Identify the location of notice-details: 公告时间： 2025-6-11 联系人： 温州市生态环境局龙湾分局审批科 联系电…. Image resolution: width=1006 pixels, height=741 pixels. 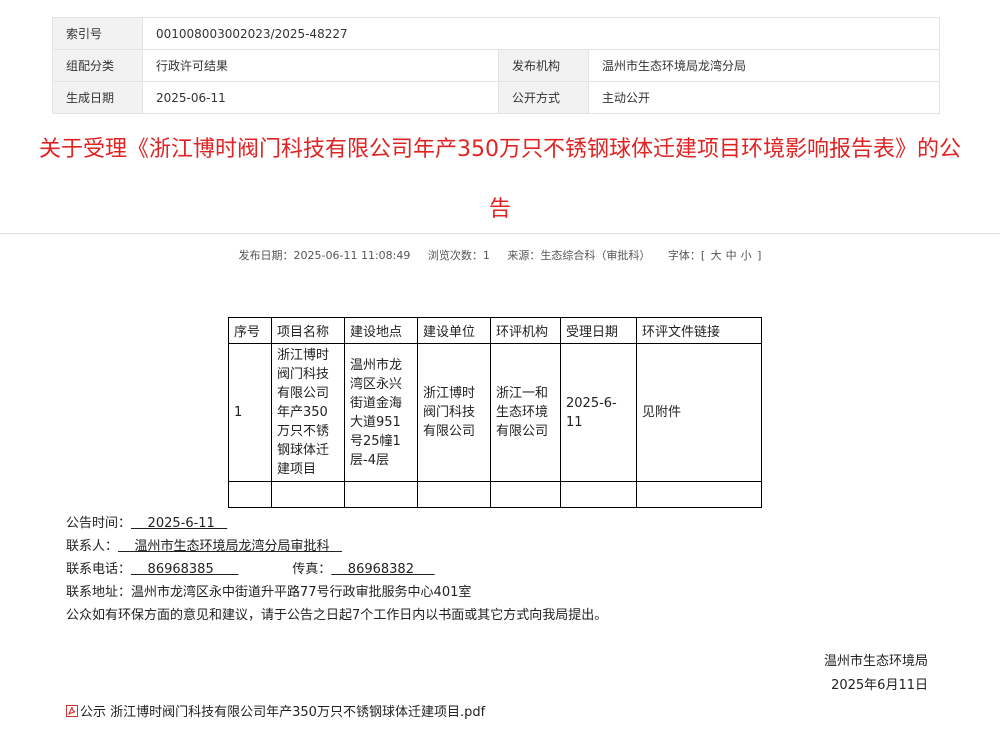
(336, 569).